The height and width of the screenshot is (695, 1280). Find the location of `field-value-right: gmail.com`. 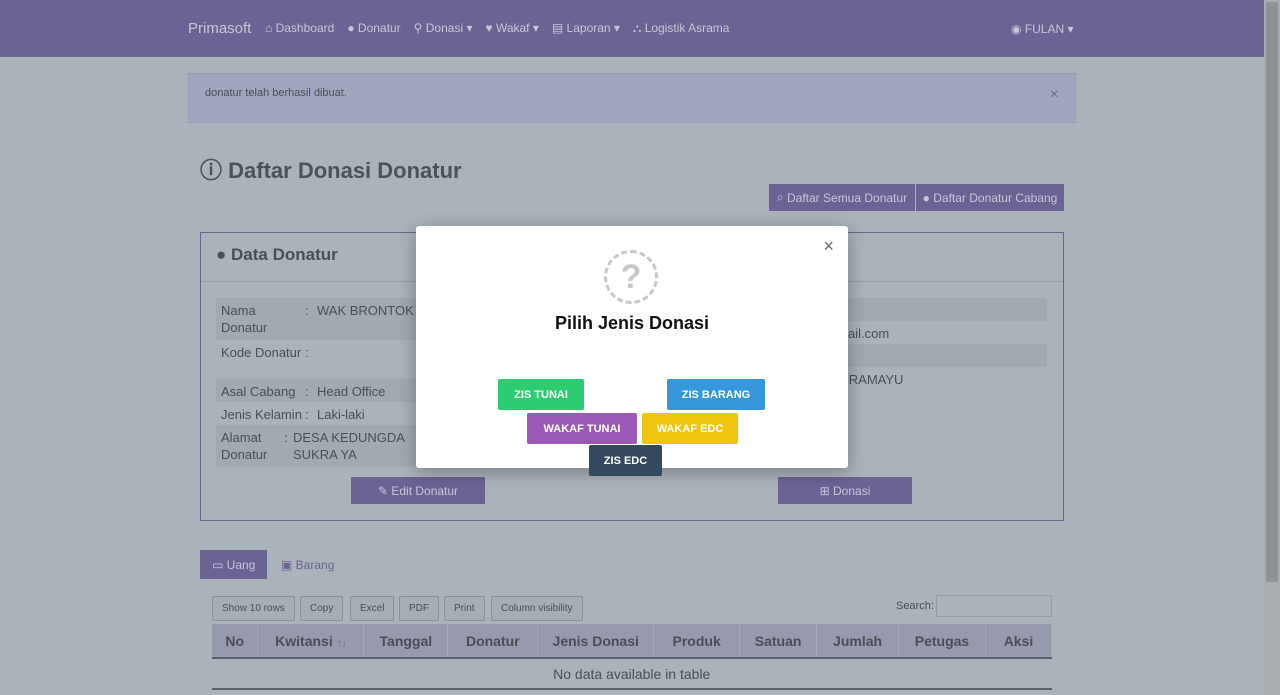

field-value-right: gmail.com is located at coordinates (860, 333).